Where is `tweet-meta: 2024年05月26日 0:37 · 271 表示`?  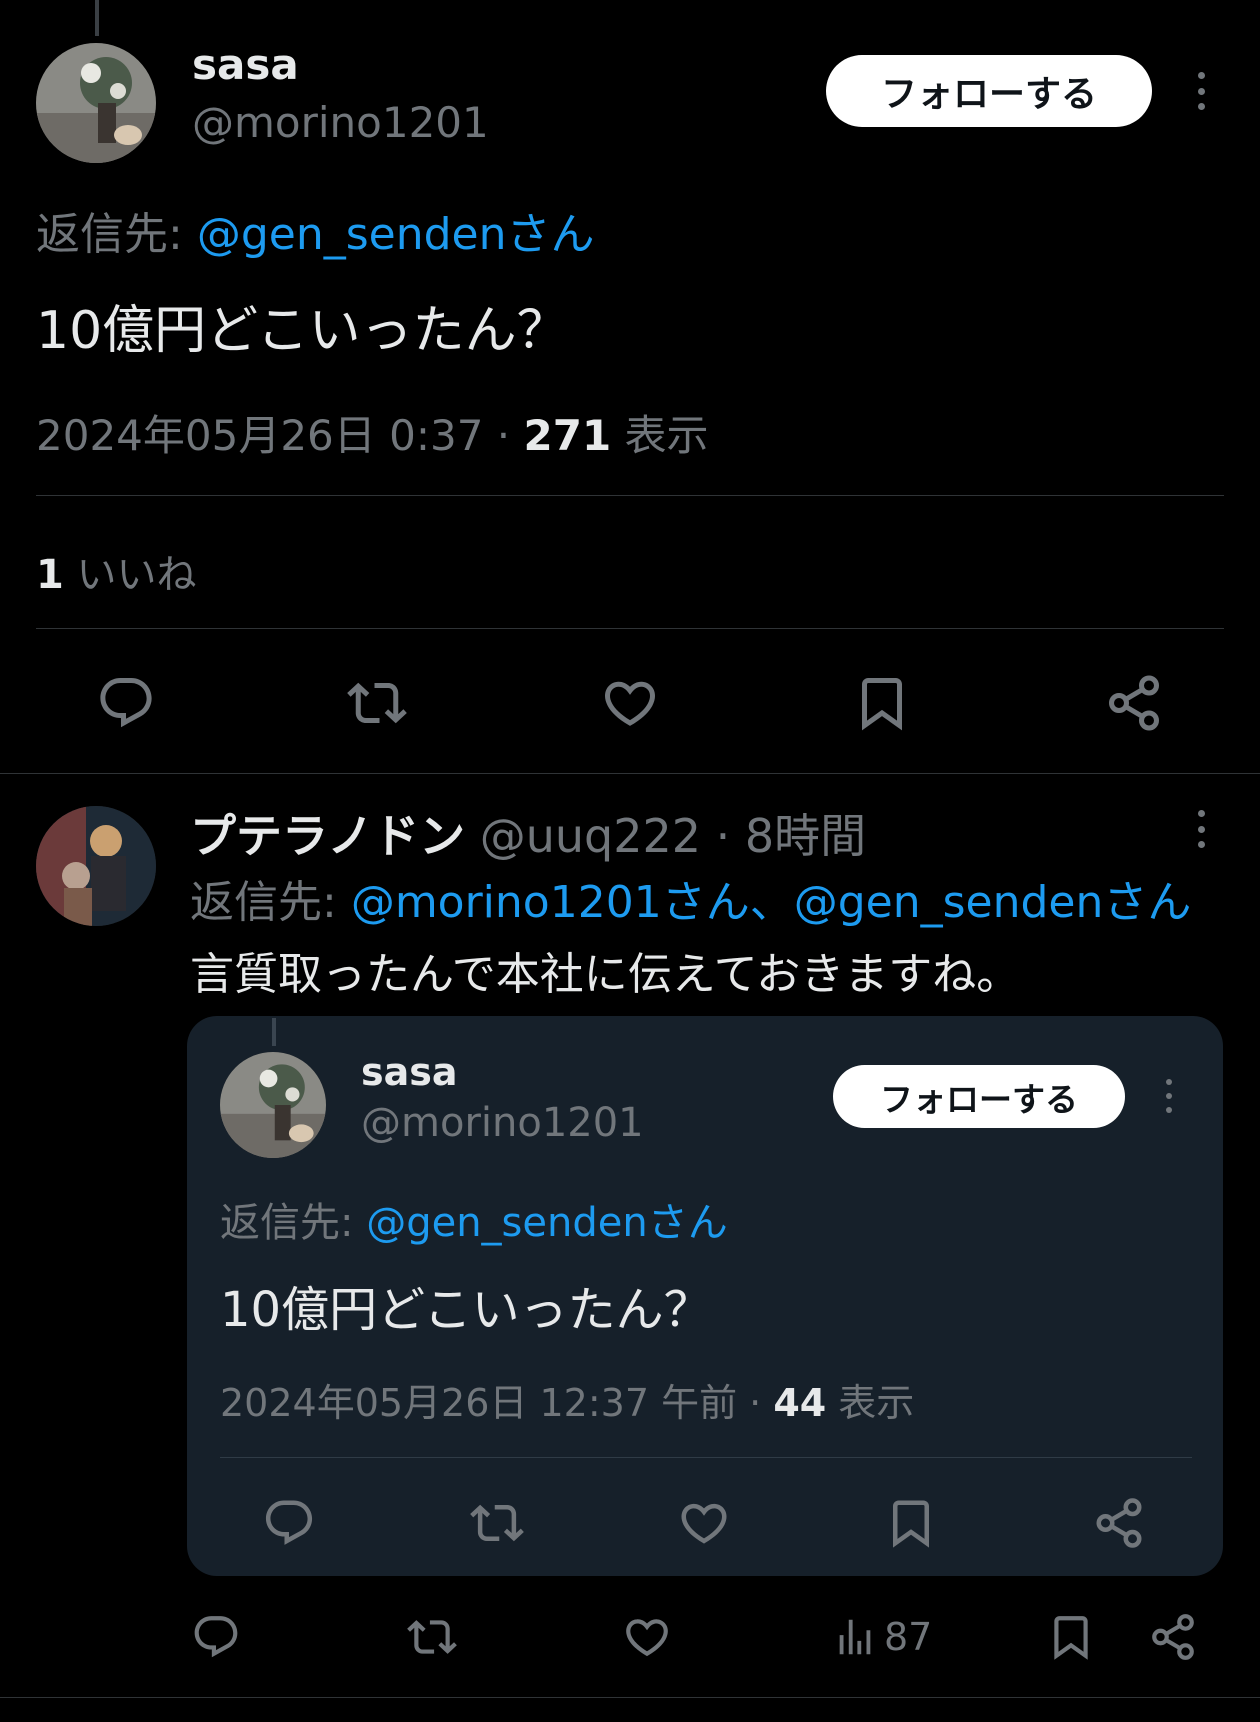 tweet-meta: 2024年05月26日 0:37 · 271 表示 is located at coordinates (372, 432).